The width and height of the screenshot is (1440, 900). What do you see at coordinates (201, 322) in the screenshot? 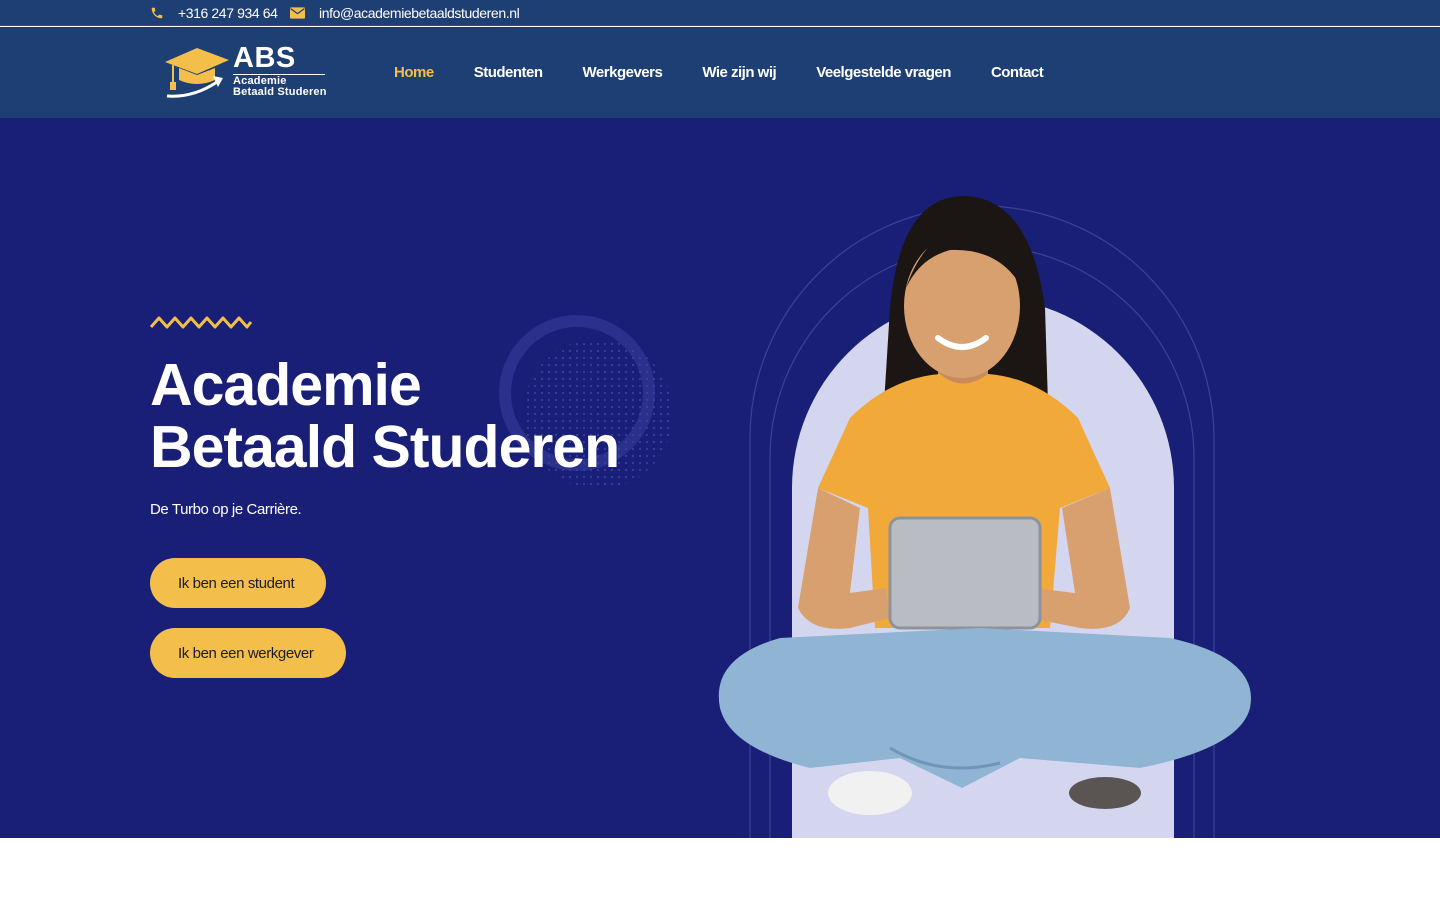
I see `zigzag-decoration` at bounding box center [201, 322].